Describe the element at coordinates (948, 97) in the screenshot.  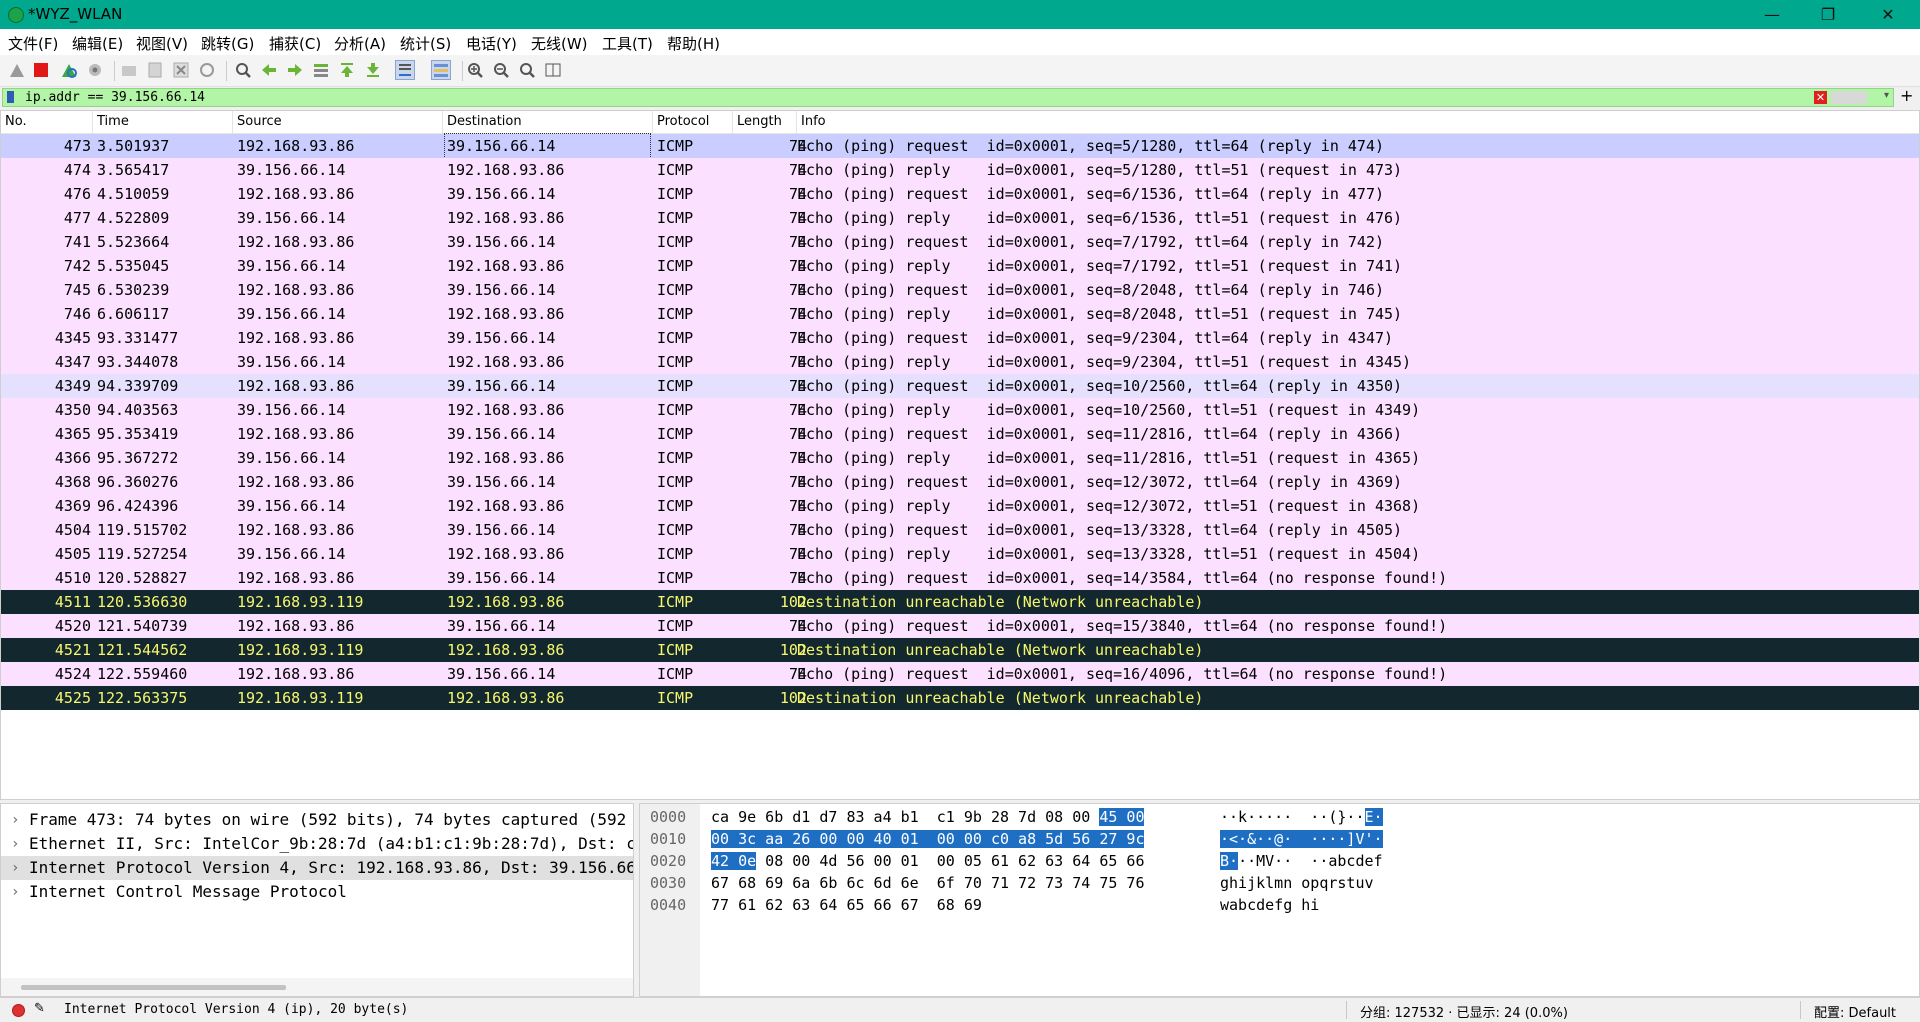
I see `display-filter-bar: ip.addr == 39.156.66.14 ✕ ▾` at that location.